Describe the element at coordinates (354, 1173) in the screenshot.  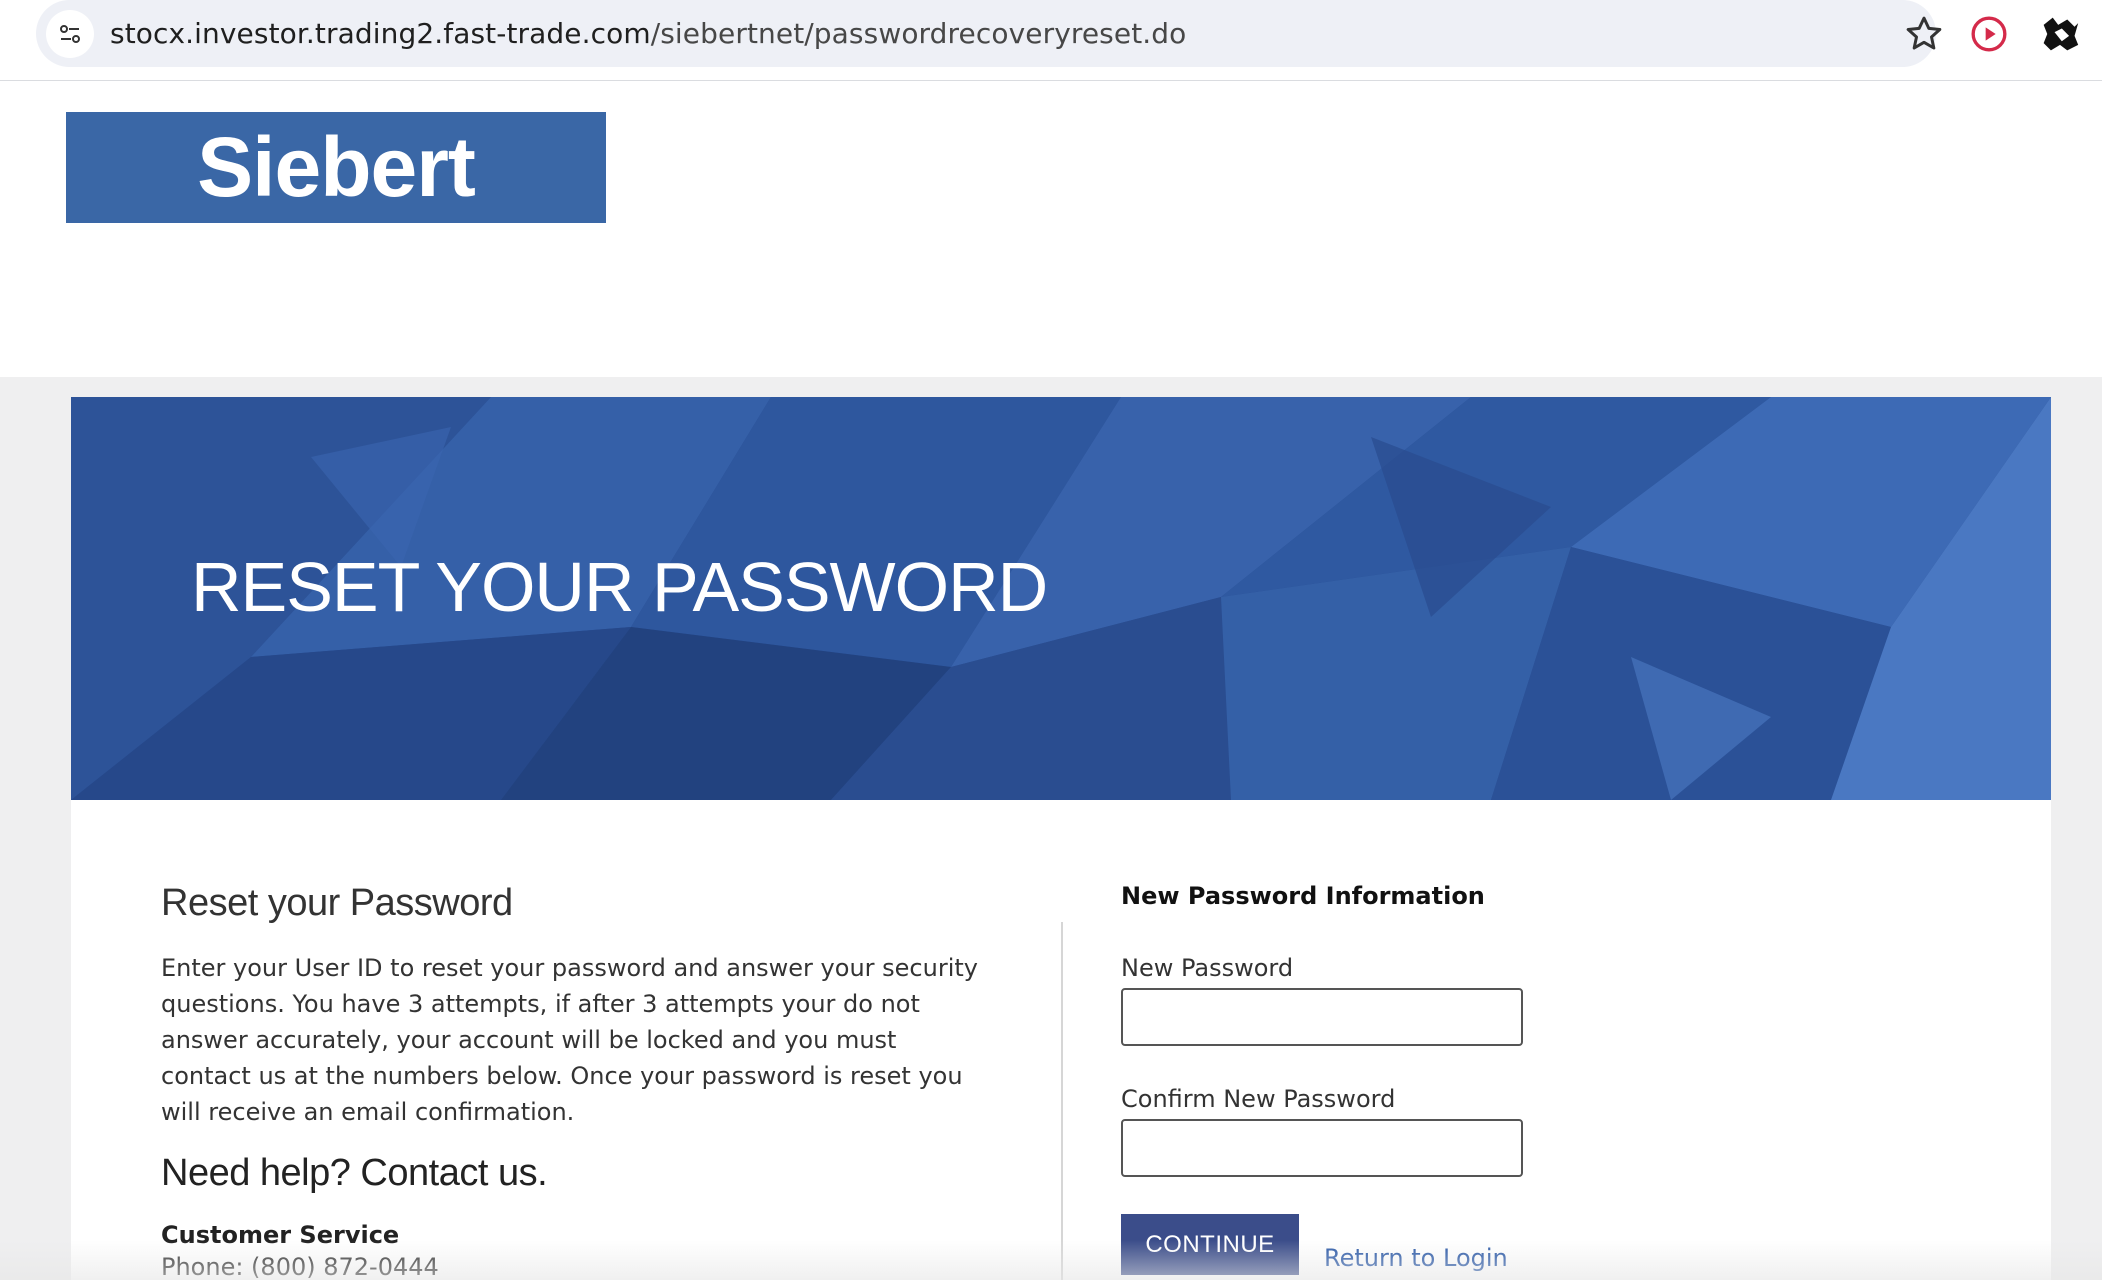
I see `help-heading: Need help? Contact us.` at that location.